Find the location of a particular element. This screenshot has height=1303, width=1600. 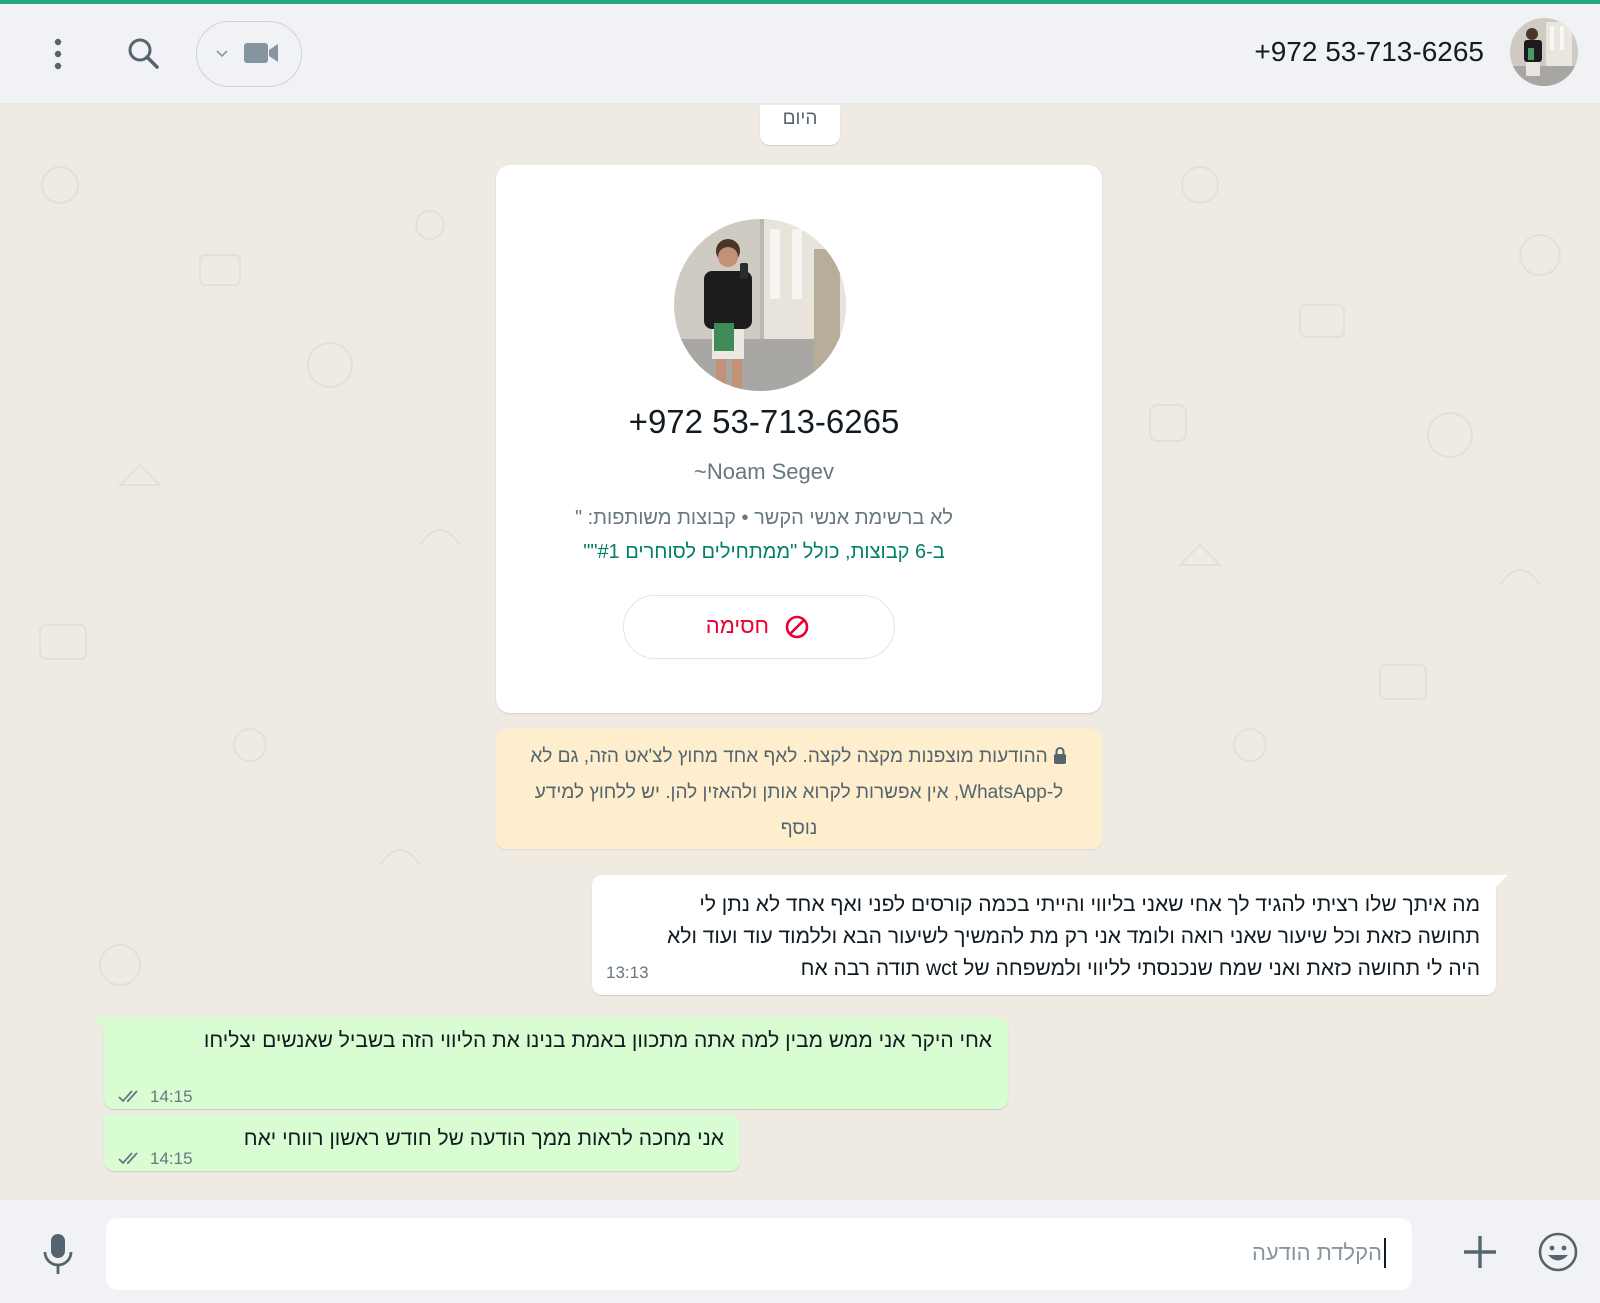

profile-avatar is located at coordinates (760, 305).